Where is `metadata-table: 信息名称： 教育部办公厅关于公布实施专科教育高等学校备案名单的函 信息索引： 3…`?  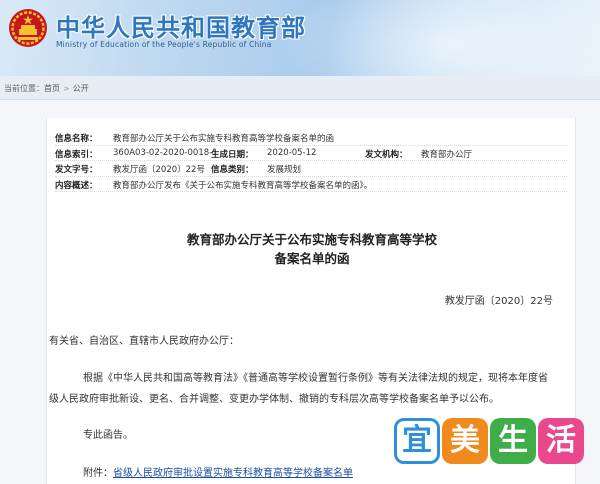
metadata-table: 信息名称： 教育部办公厅关于公布实施专科教育高等学校备案名单的函 信息索引： 3… is located at coordinates (311, 161).